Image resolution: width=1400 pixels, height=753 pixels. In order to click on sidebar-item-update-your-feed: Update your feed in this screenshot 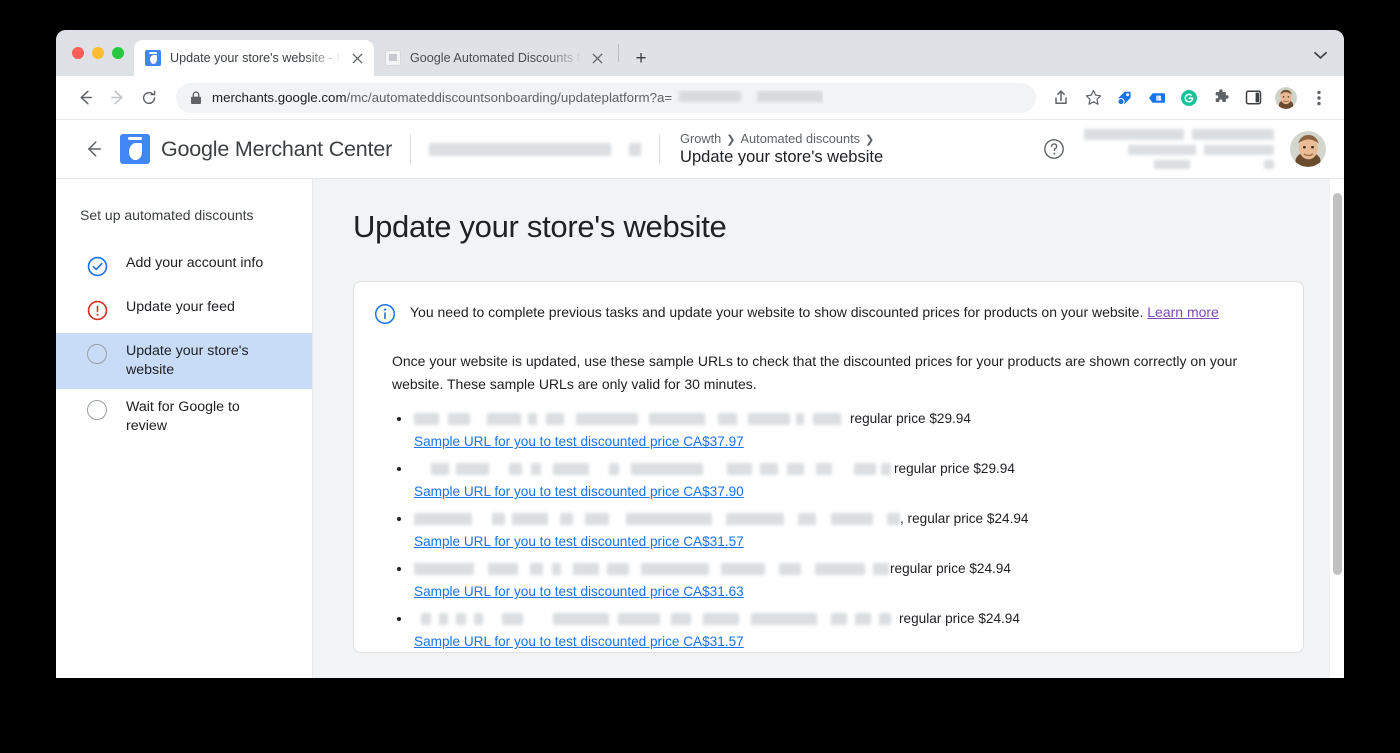, I will do `click(184, 311)`.